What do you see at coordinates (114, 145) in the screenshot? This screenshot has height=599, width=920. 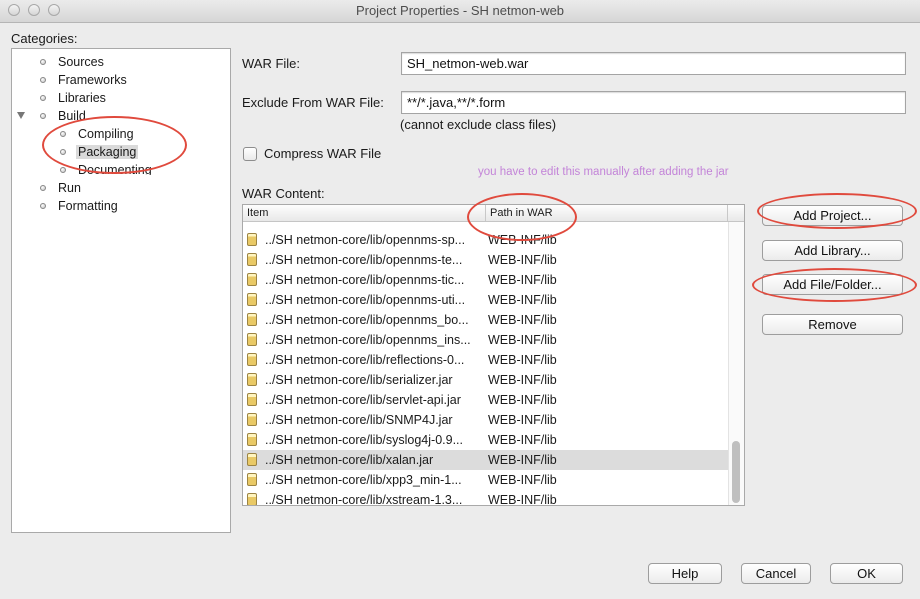 I see `annotation-ellipse-packaging` at bounding box center [114, 145].